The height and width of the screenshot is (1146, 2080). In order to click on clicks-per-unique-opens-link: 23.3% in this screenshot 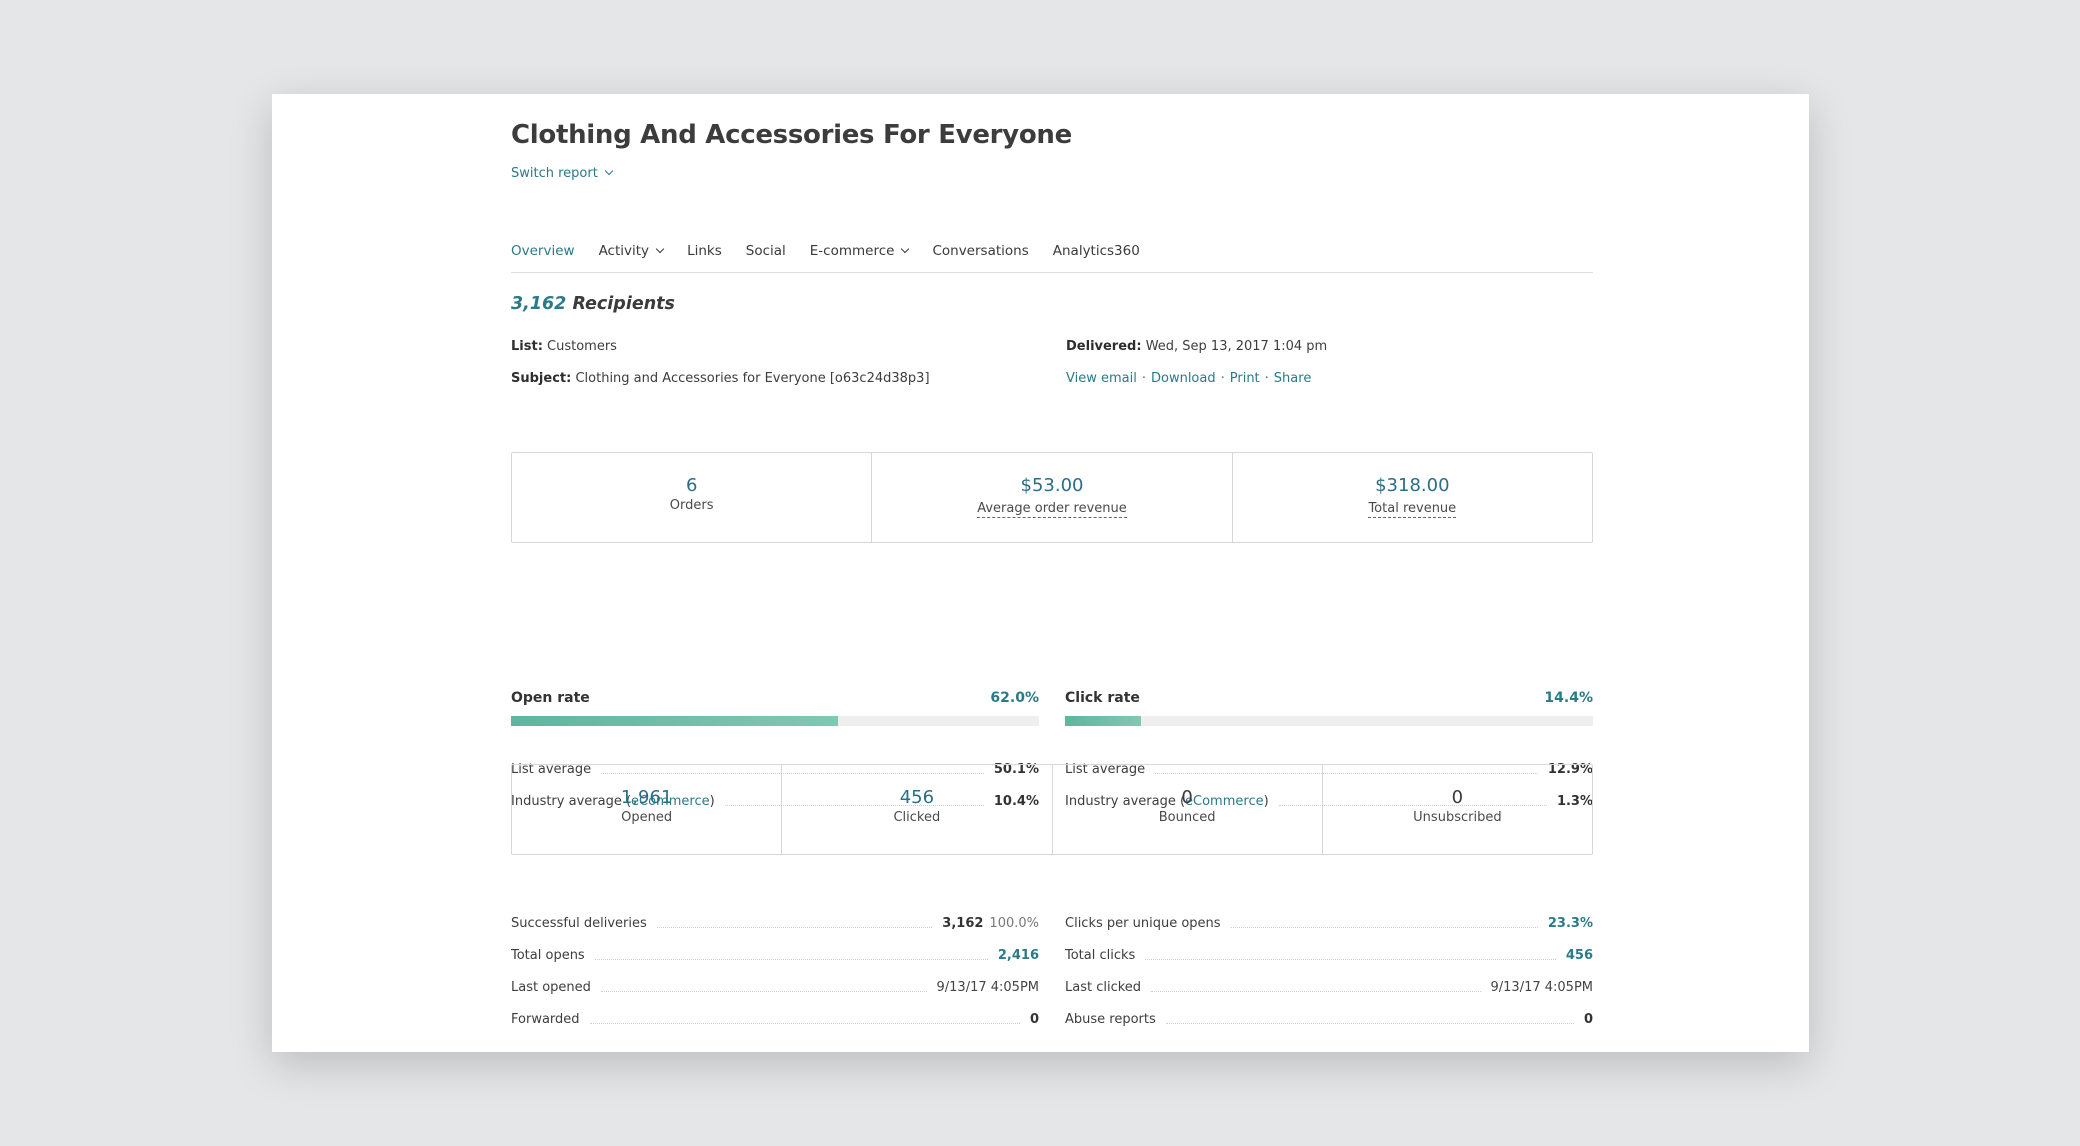, I will do `click(1570, 924)`.